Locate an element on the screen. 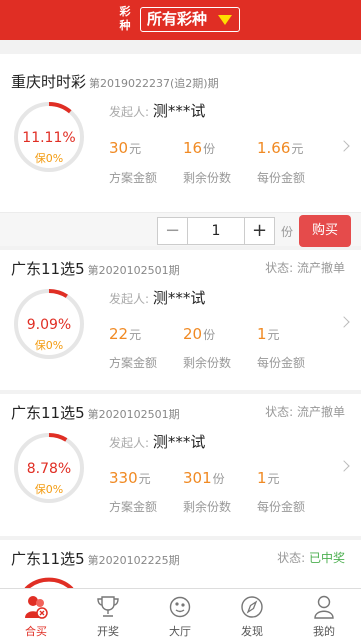 The height and width of the screenshot is (641, 361). status: 状态: 已中奖 is located at coordinates (311, 557).